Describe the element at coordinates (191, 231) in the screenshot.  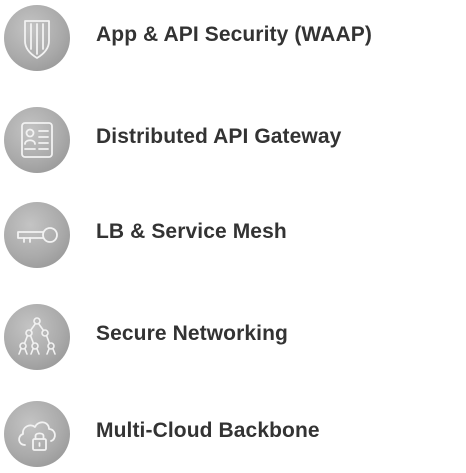
I see `feature-label: LB & Service Mesh` at that location.